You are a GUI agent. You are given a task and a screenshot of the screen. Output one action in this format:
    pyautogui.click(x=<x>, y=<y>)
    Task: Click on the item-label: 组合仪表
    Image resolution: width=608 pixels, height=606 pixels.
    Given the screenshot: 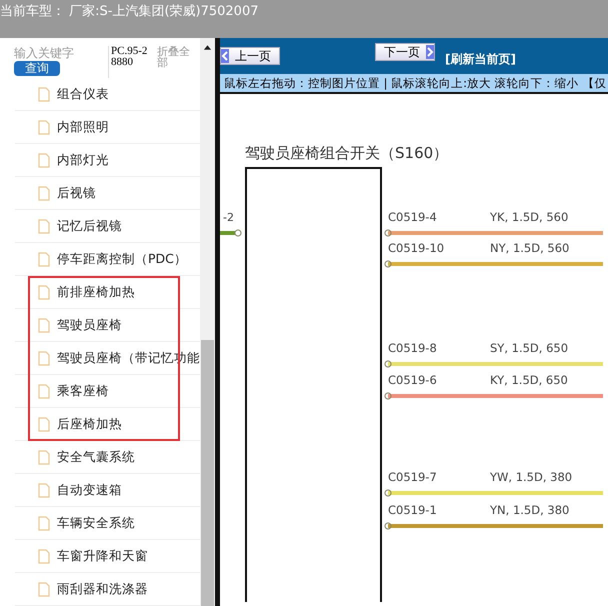 What is the action you would take?
    pyautogui.click(x=83, y=94)
    